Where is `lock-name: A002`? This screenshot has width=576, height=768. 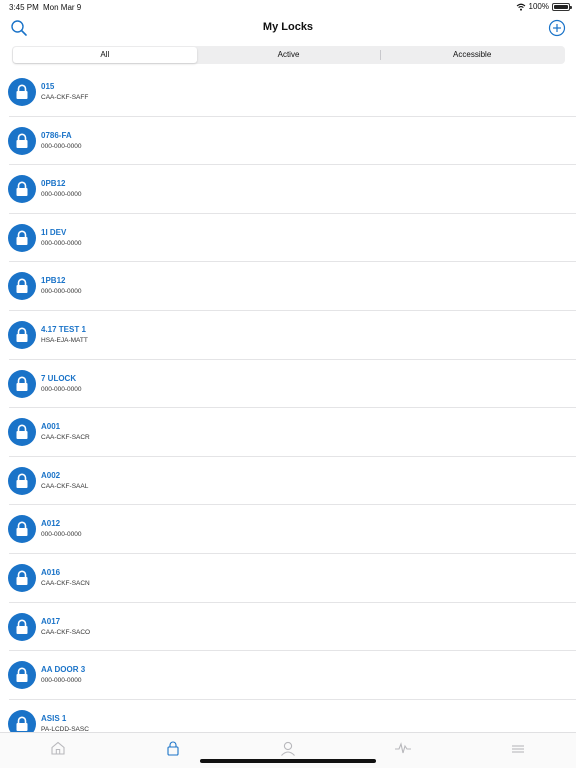
lock-name: A002 is located at coordinates (51, 475).